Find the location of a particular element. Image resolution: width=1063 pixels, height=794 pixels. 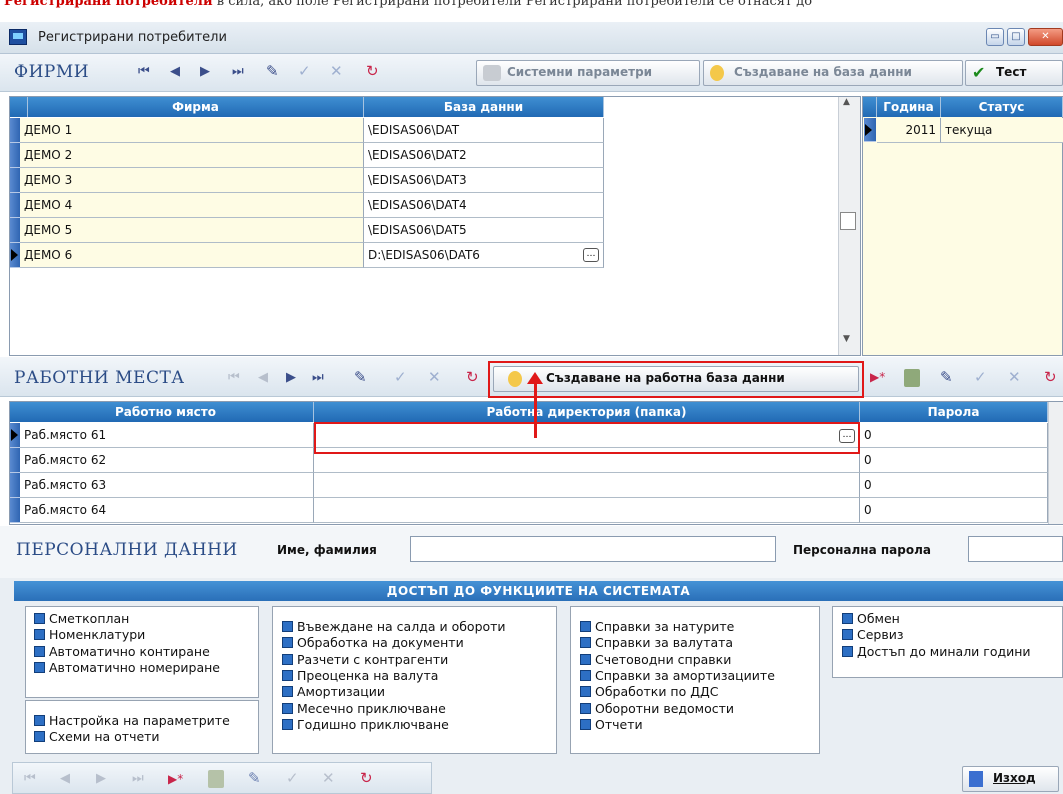

wp-refresh2-icon: ↻ is located at coordinates (1050, 377).